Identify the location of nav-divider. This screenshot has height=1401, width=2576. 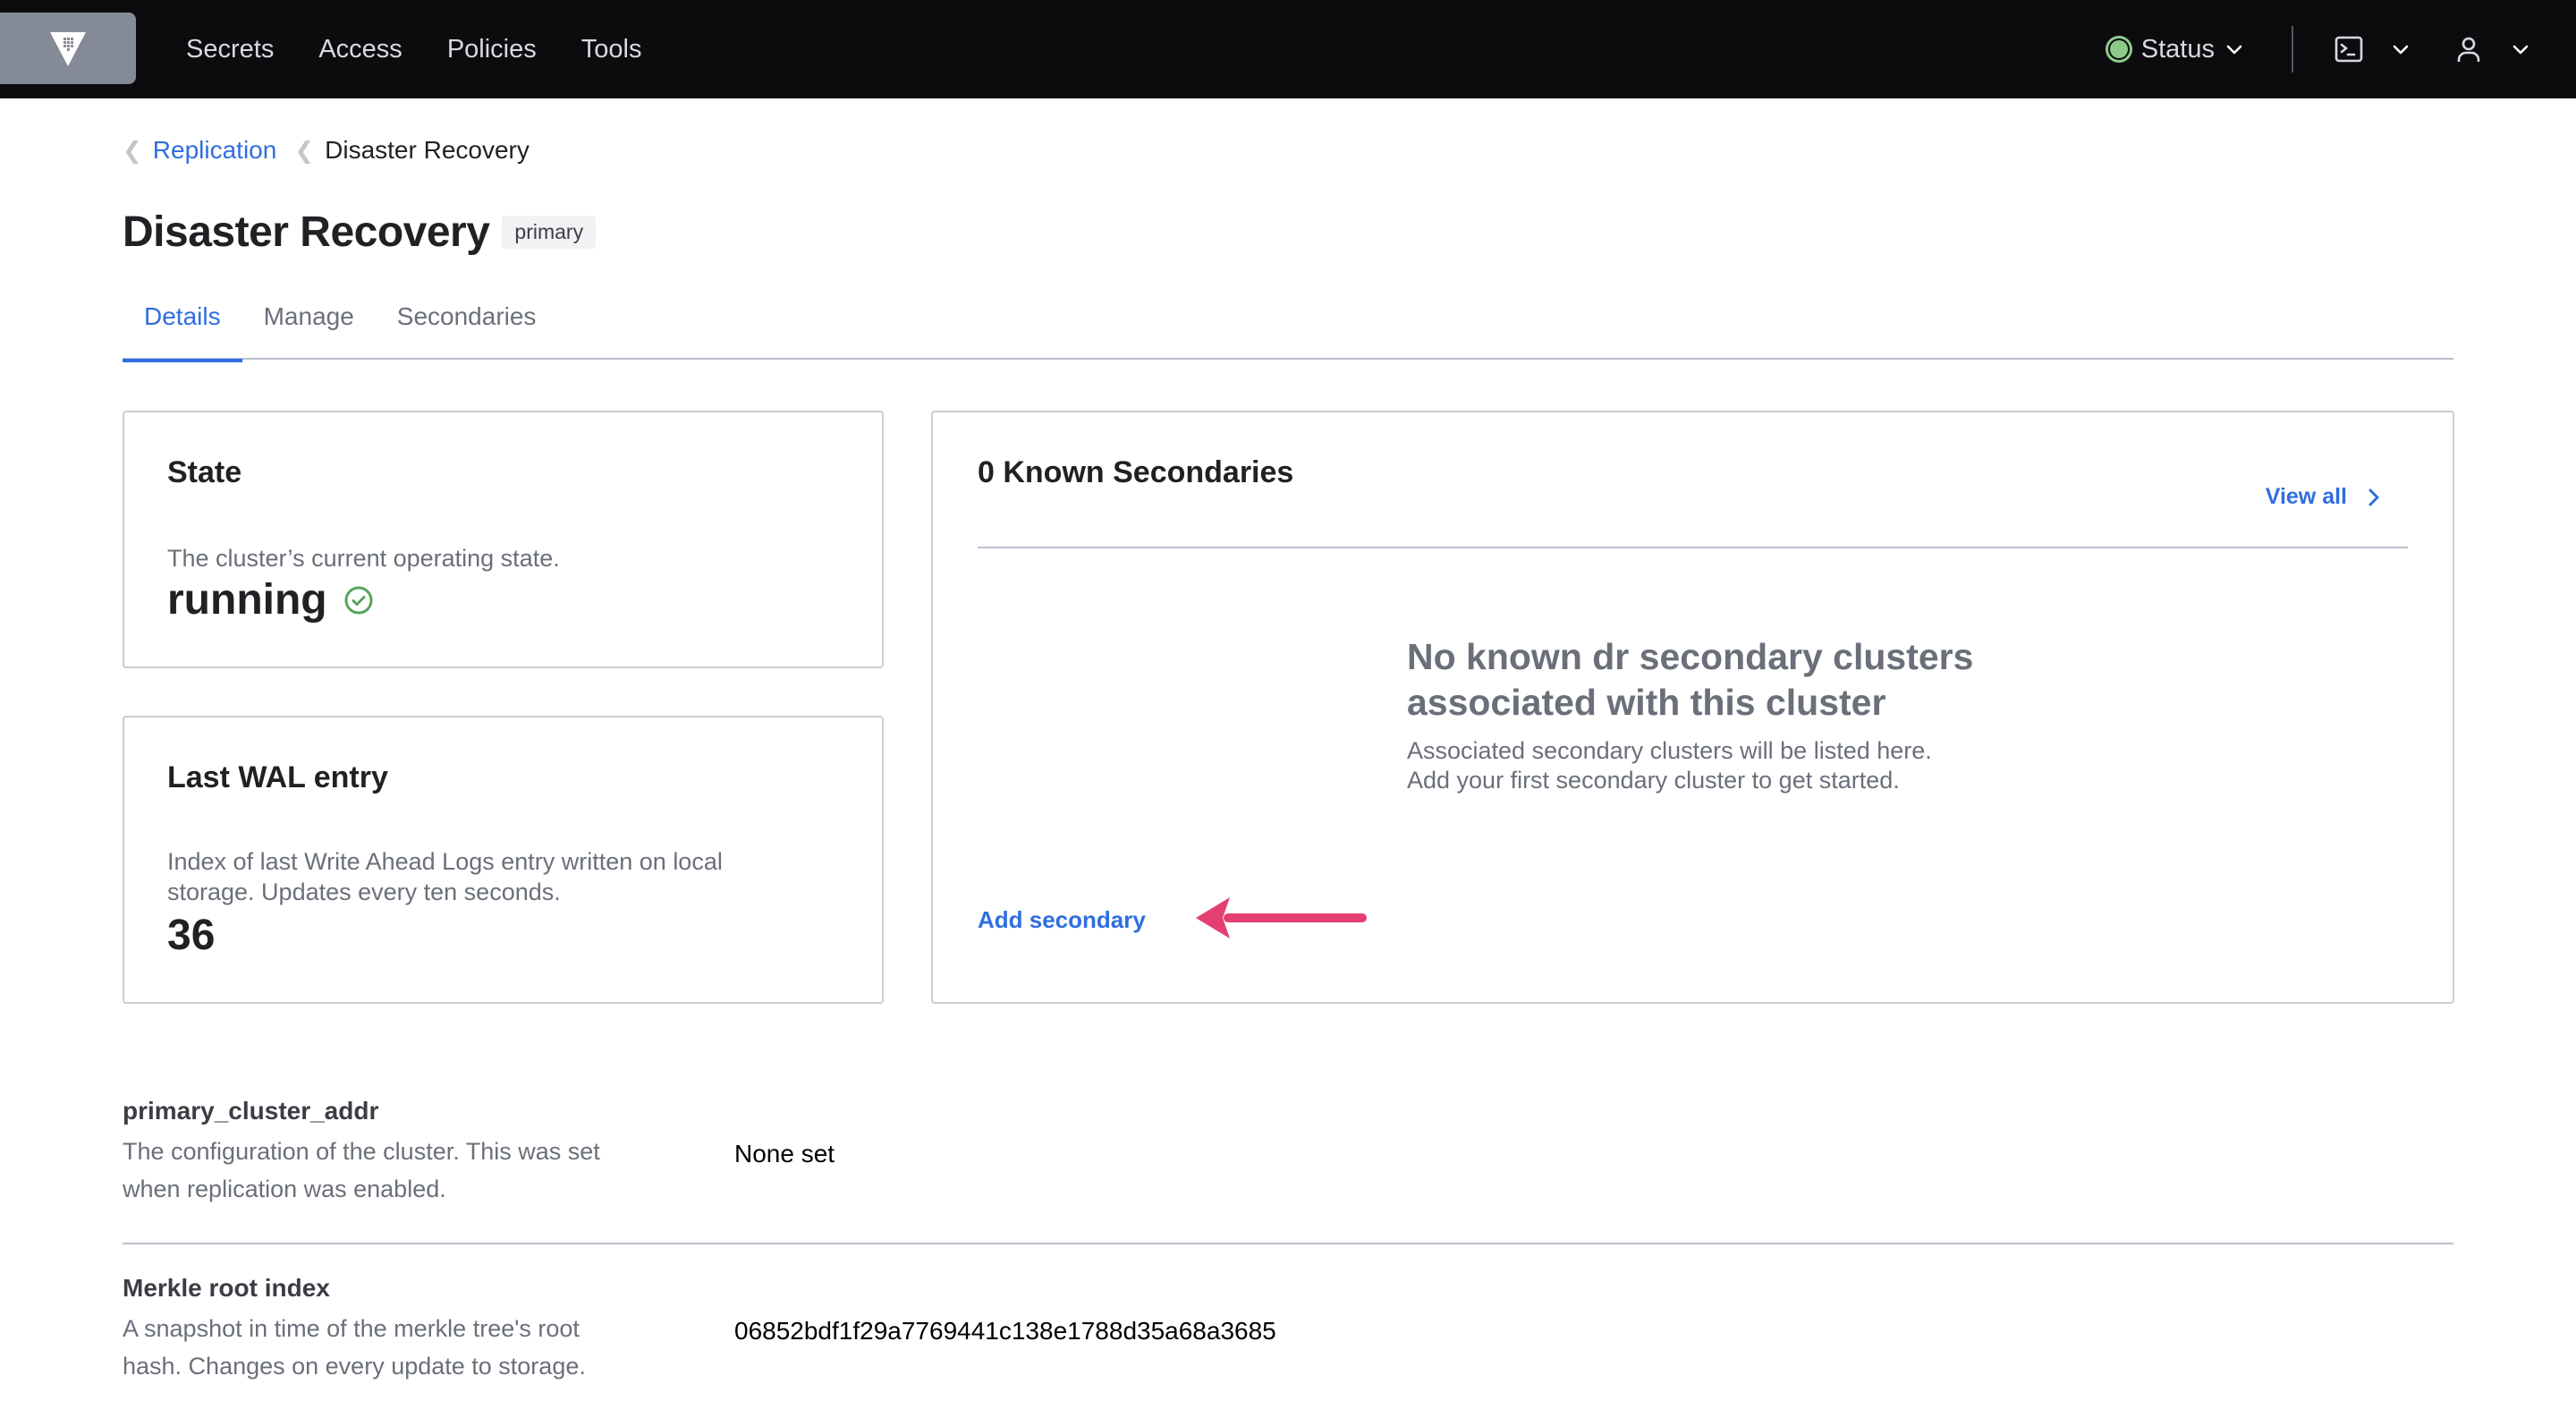
(2292, 49).